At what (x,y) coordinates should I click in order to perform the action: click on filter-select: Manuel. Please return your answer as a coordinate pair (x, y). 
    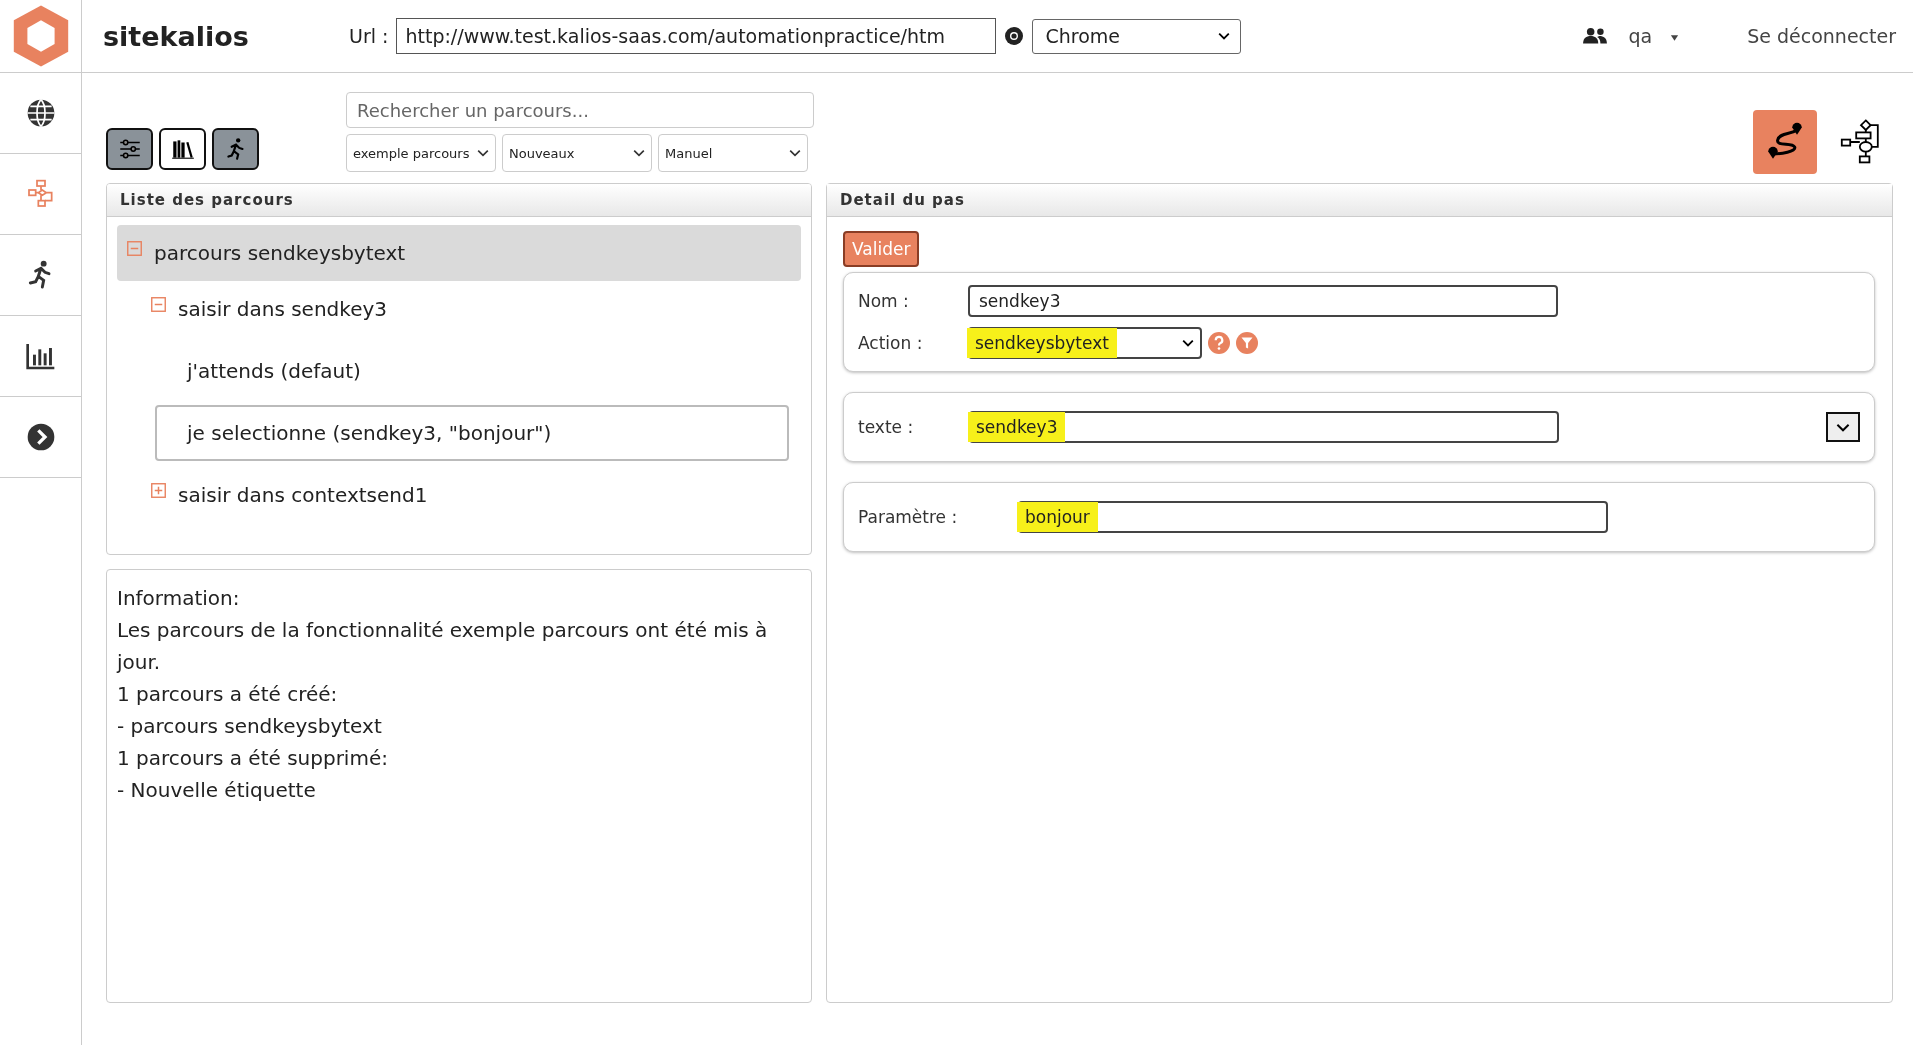
    Looking at the image, I should click on (733, 153).